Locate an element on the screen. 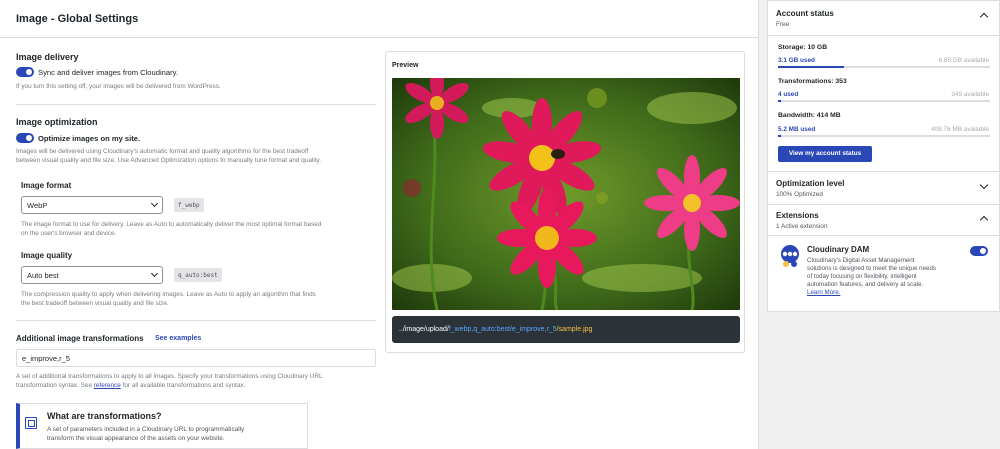  page-title: Image - Global Settings is located at coordinates (77, 19).